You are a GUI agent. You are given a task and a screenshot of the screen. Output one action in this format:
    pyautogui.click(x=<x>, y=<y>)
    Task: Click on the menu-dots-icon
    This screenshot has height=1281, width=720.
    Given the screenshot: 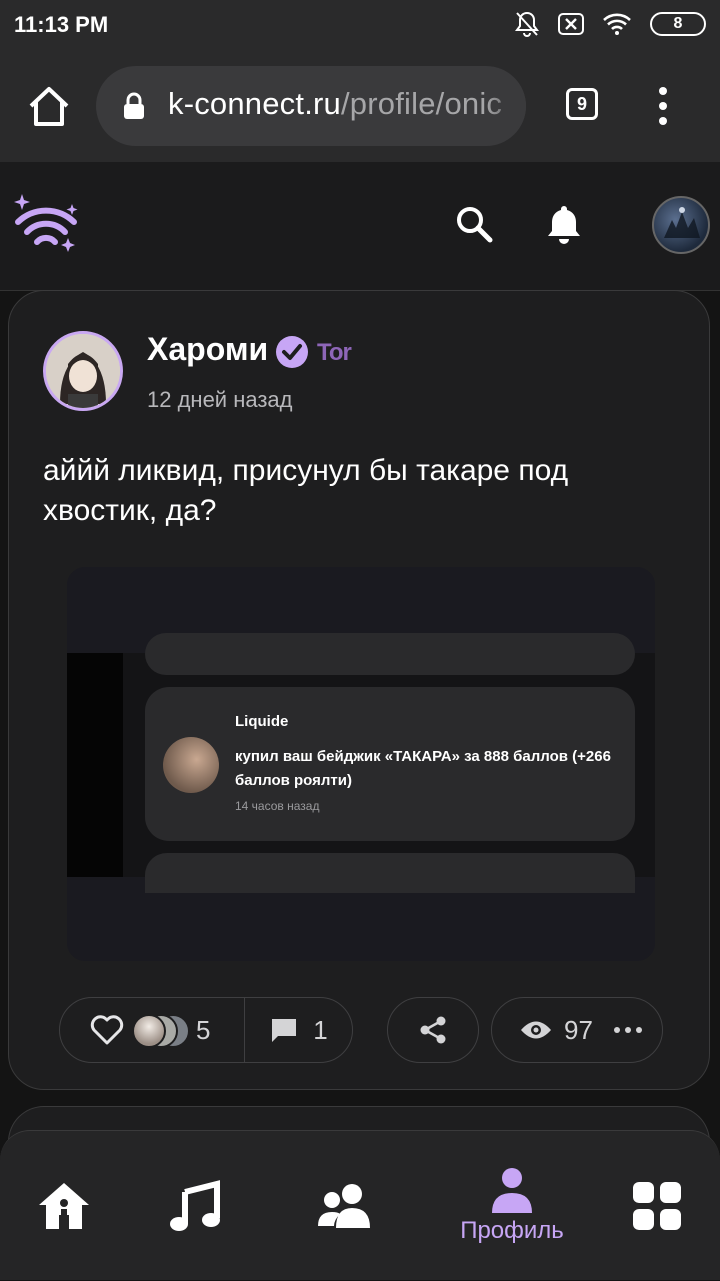 What is the action you would take?
    pyautogui.click(x=663, y=106)
    